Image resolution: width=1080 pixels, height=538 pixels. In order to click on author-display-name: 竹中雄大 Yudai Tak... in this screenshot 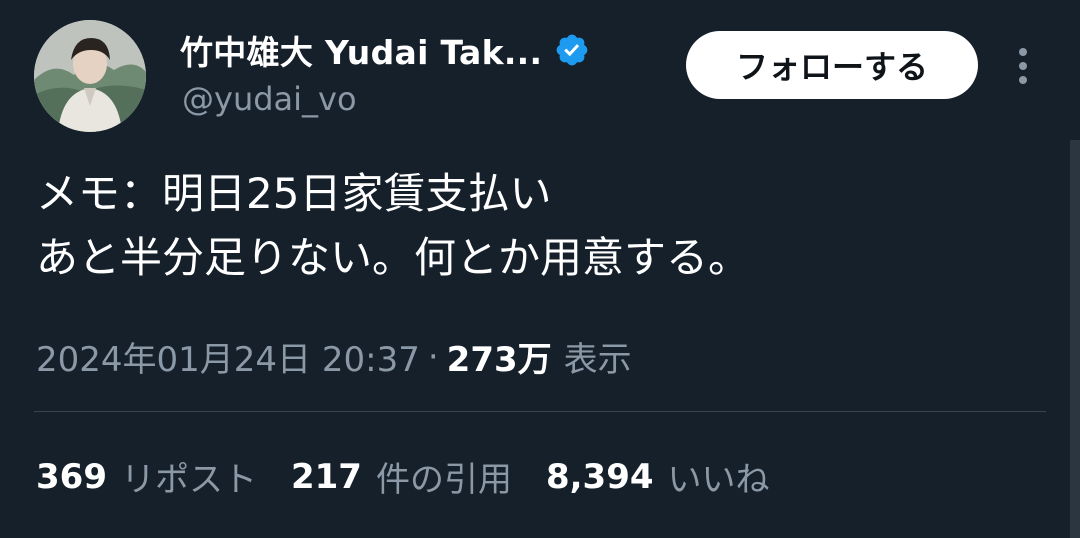, I will do `click(361, 50)`.